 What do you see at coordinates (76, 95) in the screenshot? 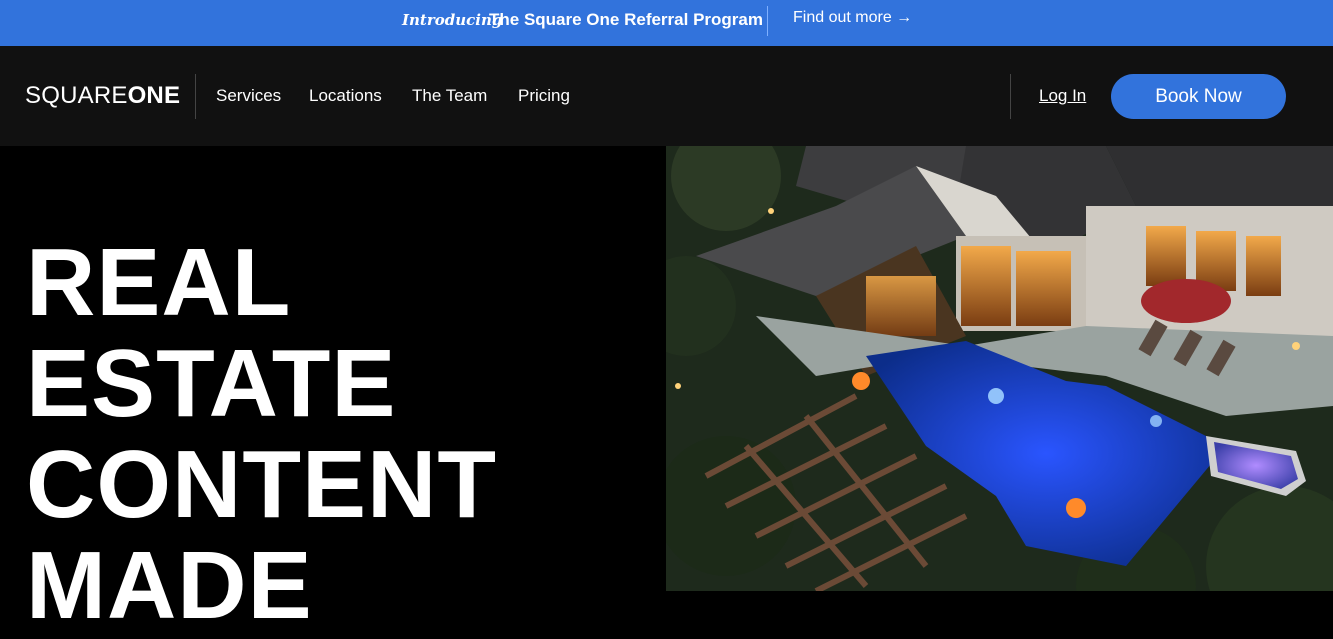
I see `logo-square: SQUARE` at bounding box center [76, 95].